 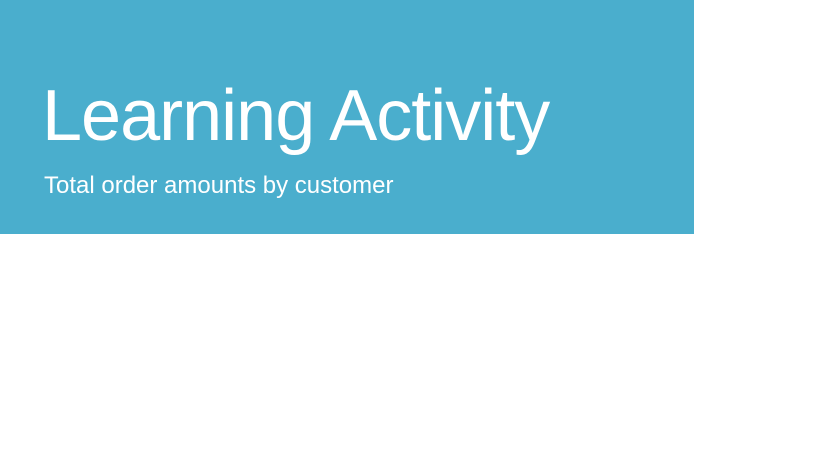 I want to click on slide-subtitle: Total order amounts by customer, so click(x=219, y=185).